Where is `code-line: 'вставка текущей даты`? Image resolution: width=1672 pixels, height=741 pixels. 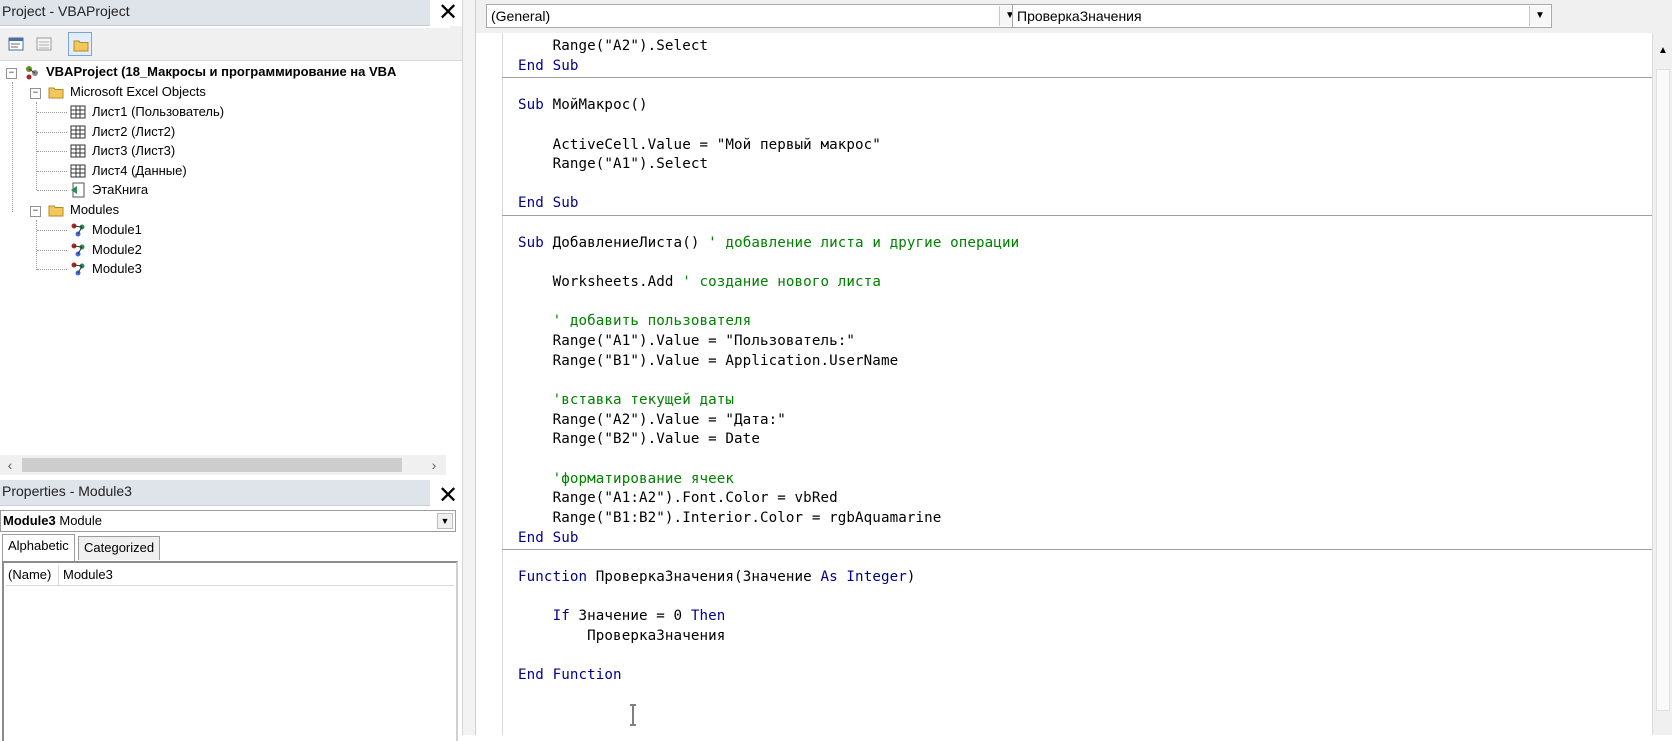 code-line: 'вставка текущей даты is located at coordinates (626, 400).